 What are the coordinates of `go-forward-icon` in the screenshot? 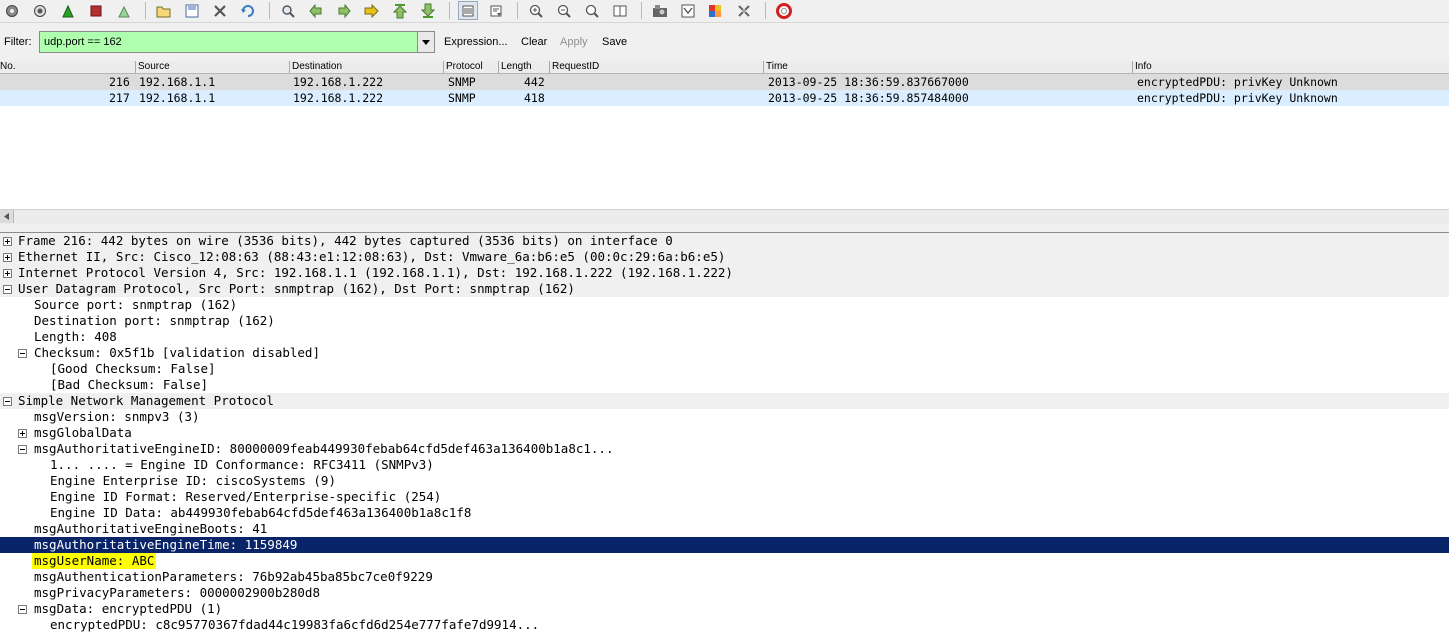 It's located at (344, 10).